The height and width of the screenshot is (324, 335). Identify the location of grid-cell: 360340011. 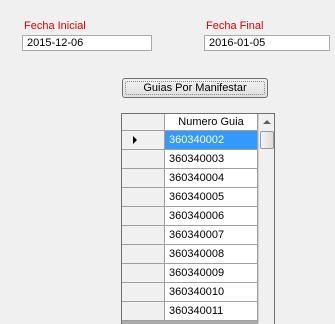
(211, 311).